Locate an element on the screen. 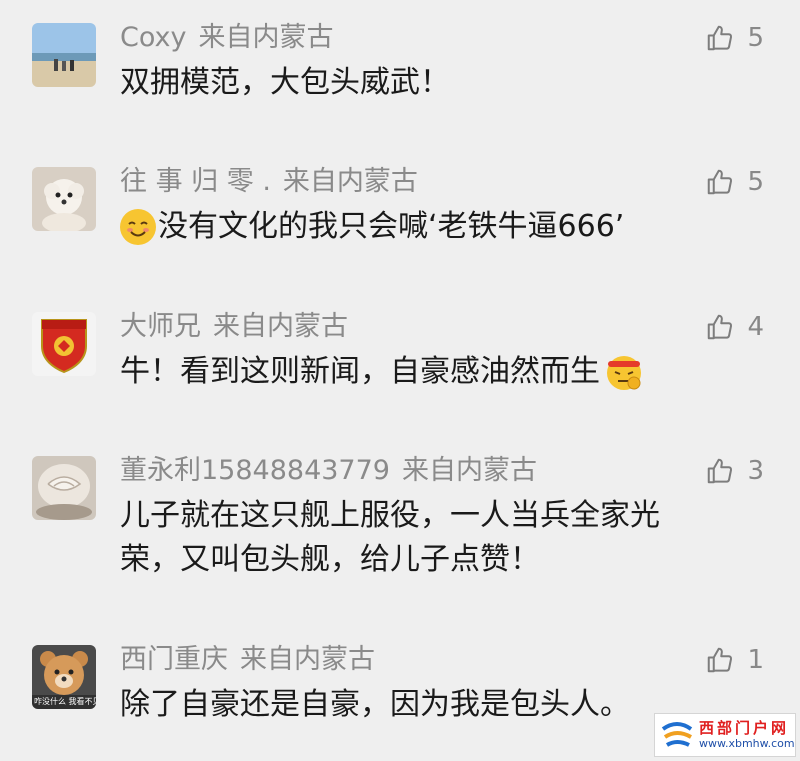  comment-item: Coxy 来自内蒙古 5 双拥模范，大包头威武！ is located at coordinates (400, 68).